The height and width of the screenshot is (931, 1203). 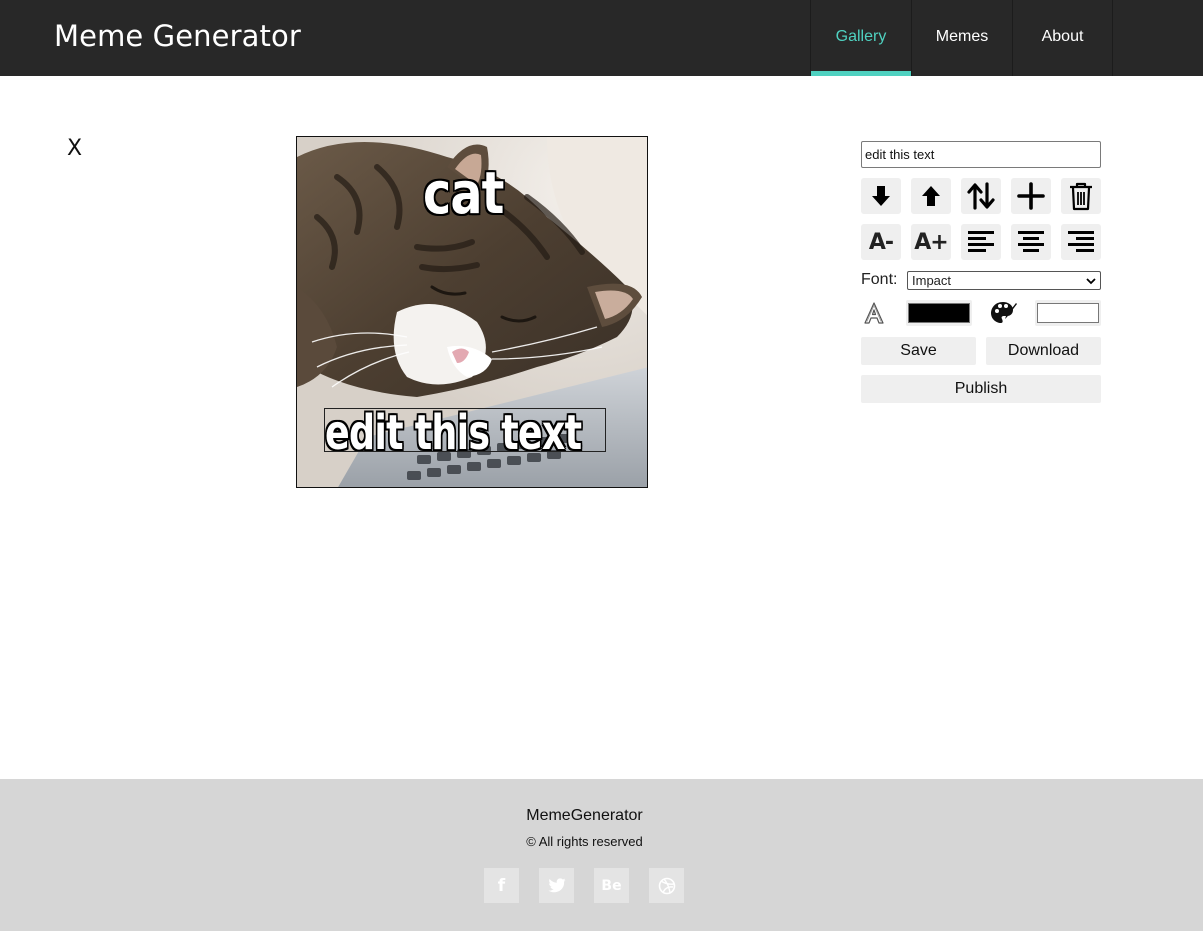 I want to click on behance-link: Be, so click(x=611, y=885).